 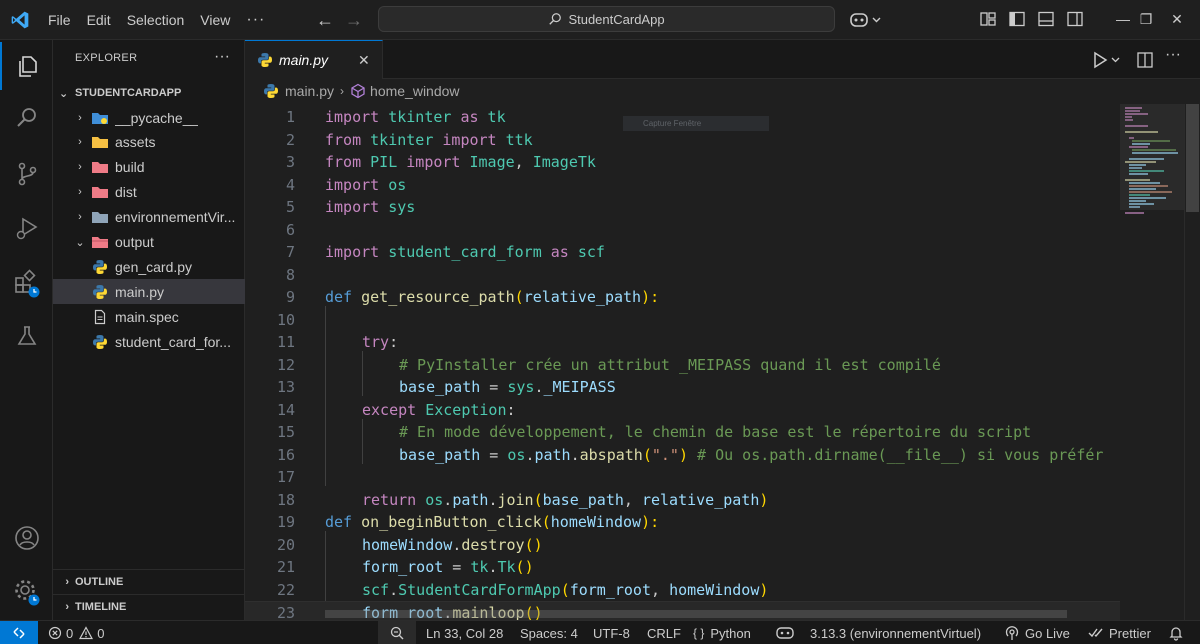 What do you see at coordinates (26, 284) in the screenshot?
I see `extensions-icon` at bounding box center [26, 284].